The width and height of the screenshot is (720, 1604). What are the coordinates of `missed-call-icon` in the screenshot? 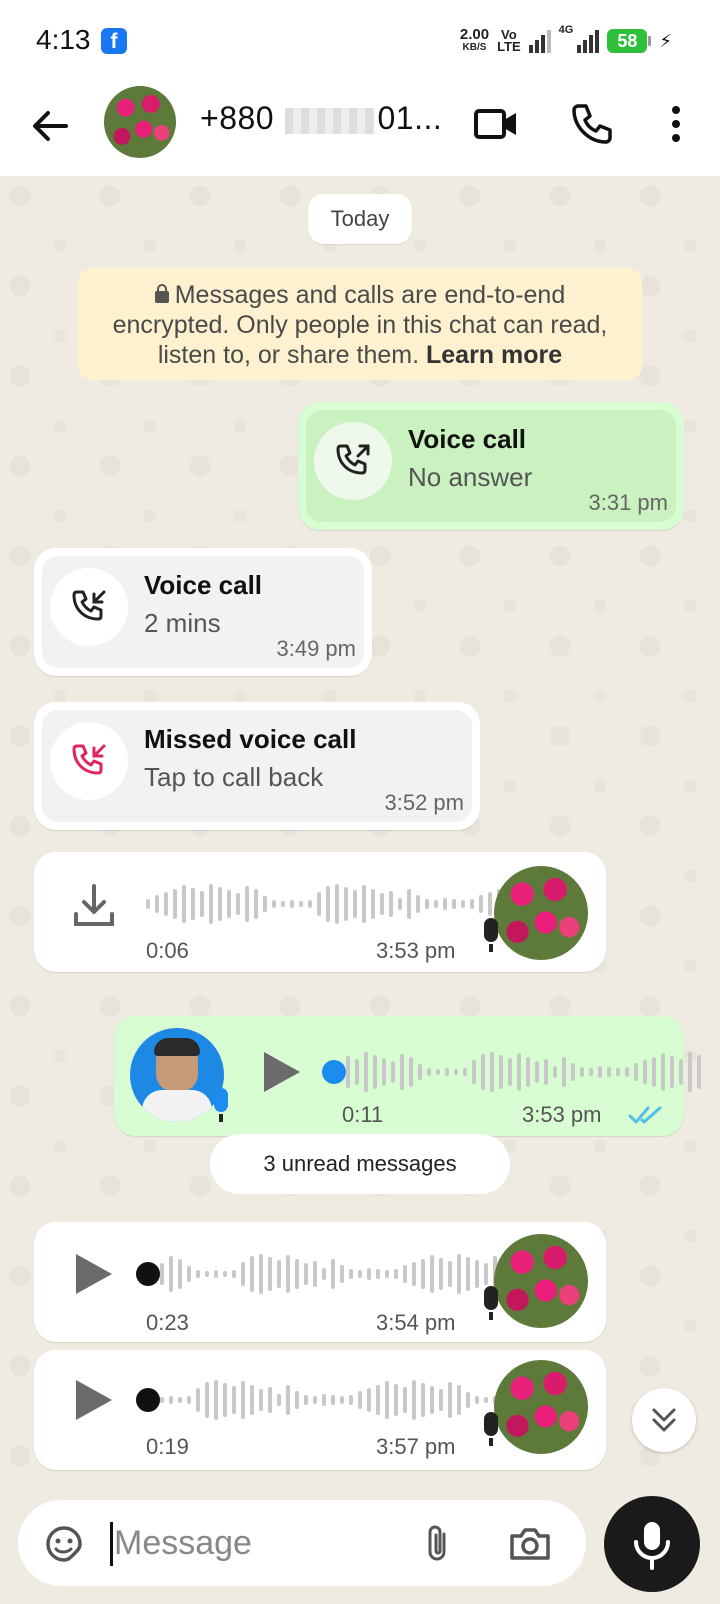 It's located at (89, 759).